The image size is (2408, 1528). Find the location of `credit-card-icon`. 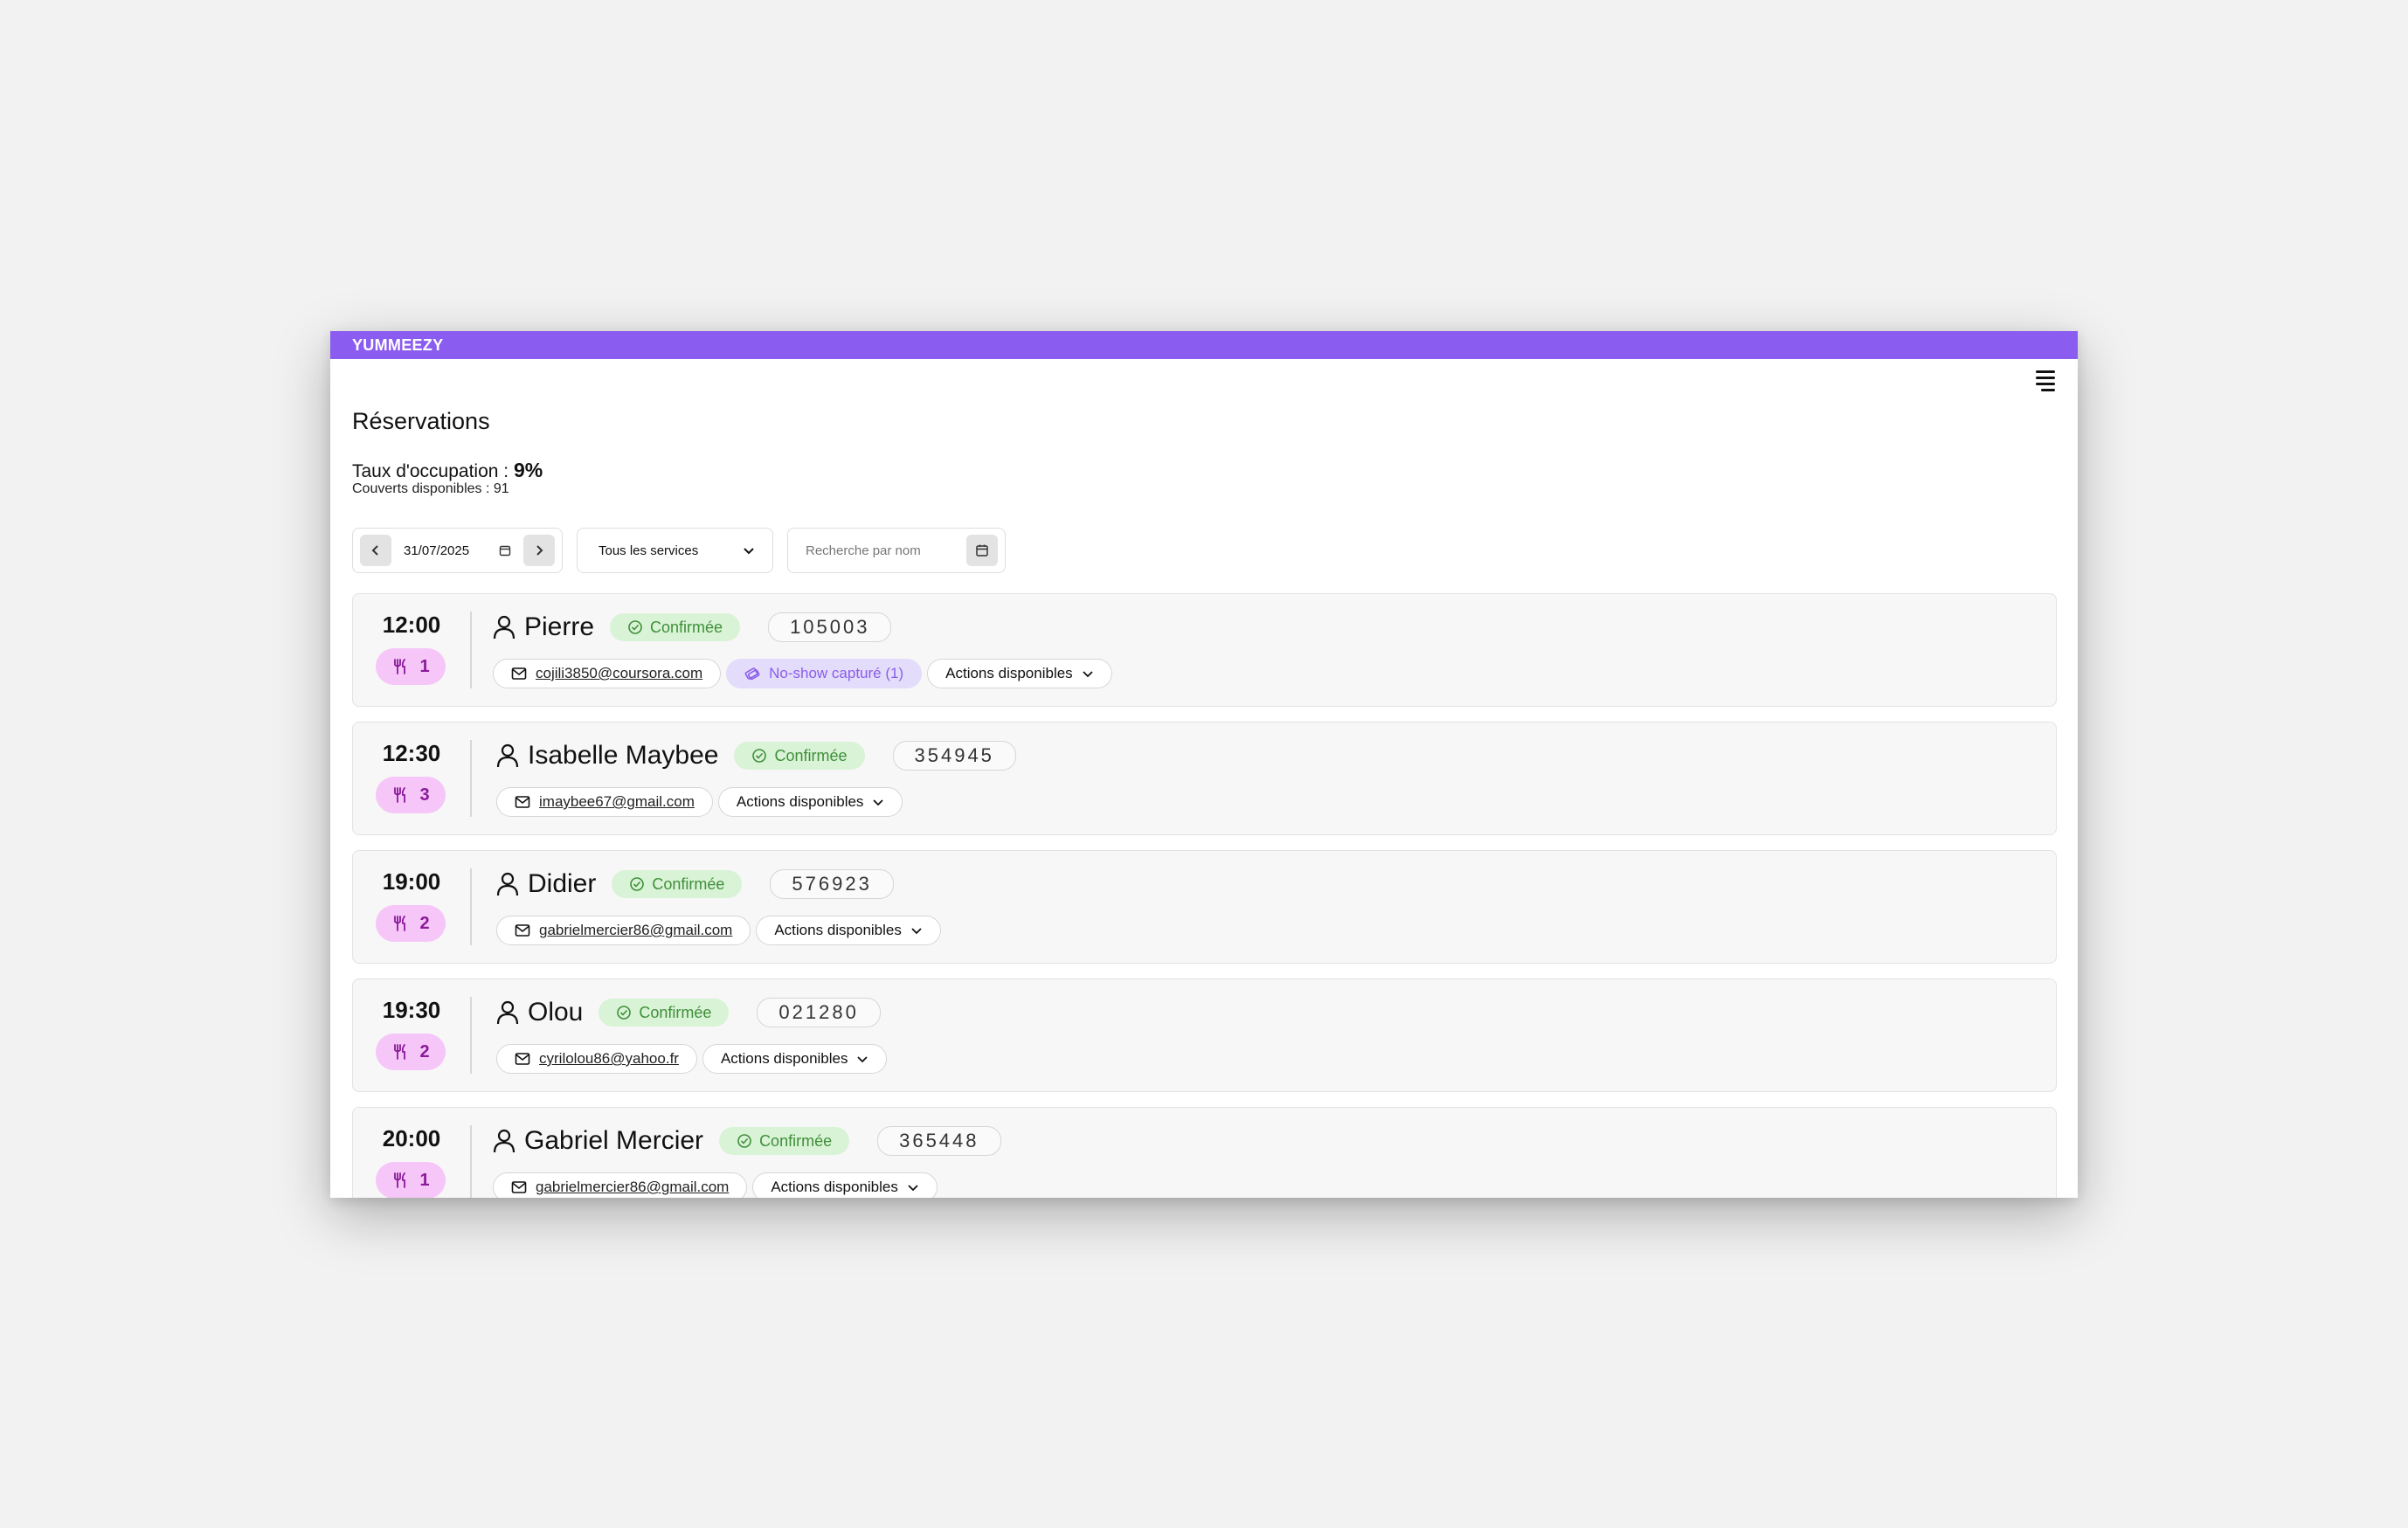

credit-card-icon is located at coordinates (752, 674).